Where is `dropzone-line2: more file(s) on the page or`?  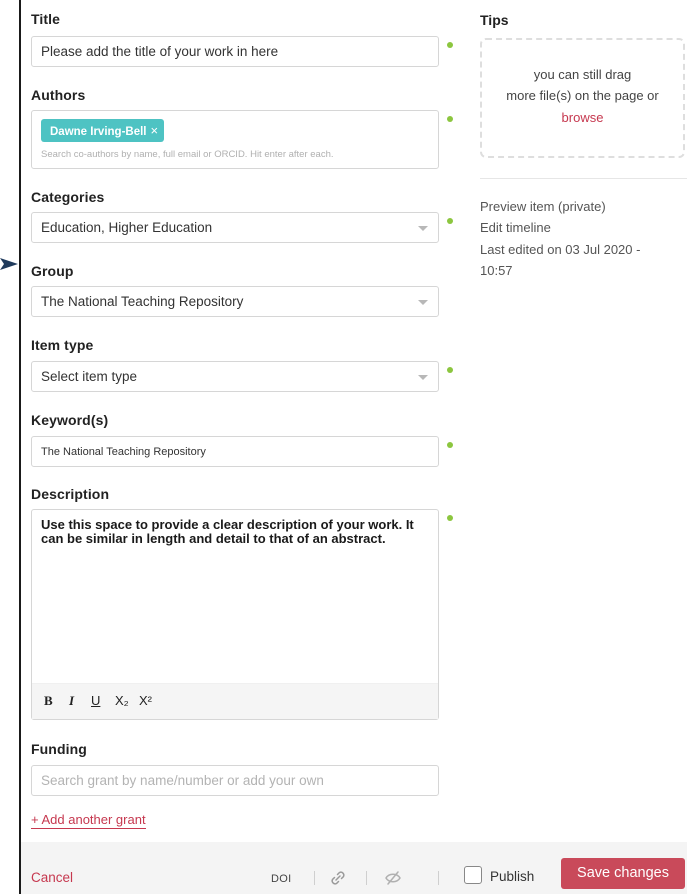 dropzone-line2: more file(s) on the page or is located at coordinates (582, 95).